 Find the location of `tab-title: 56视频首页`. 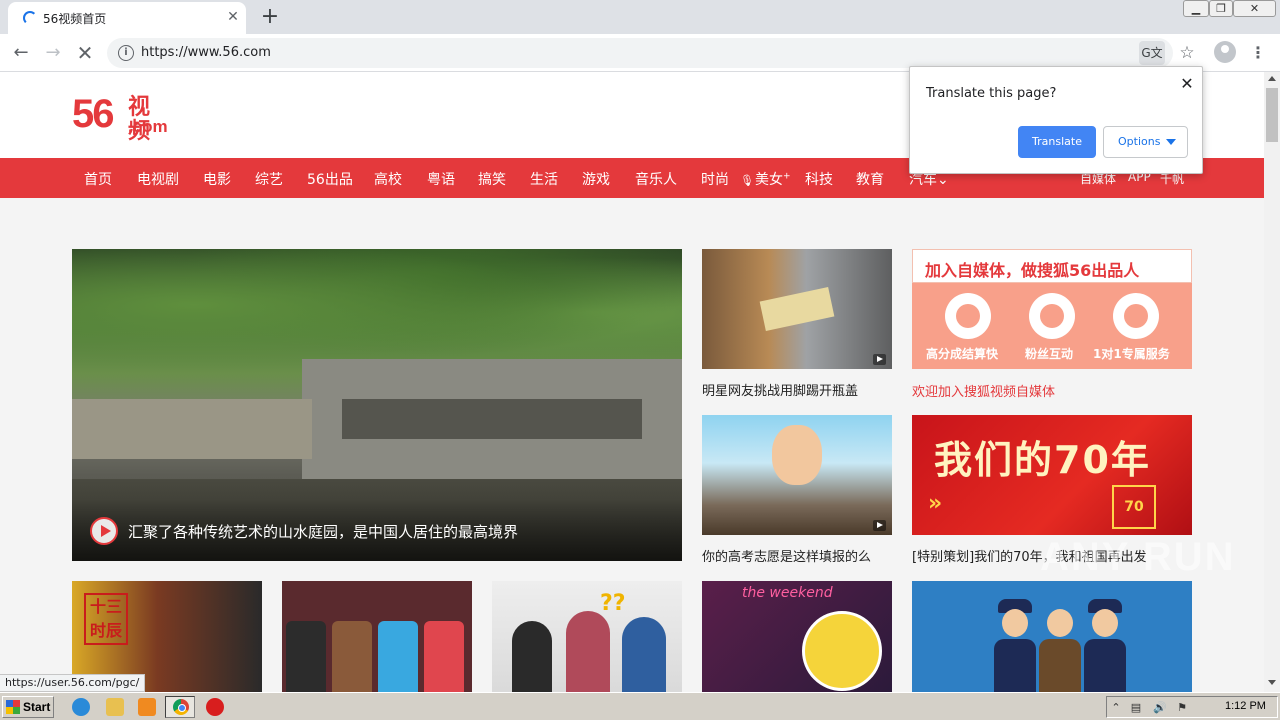

tab-title: 56视频首页 is located at coordinates (75, 19).